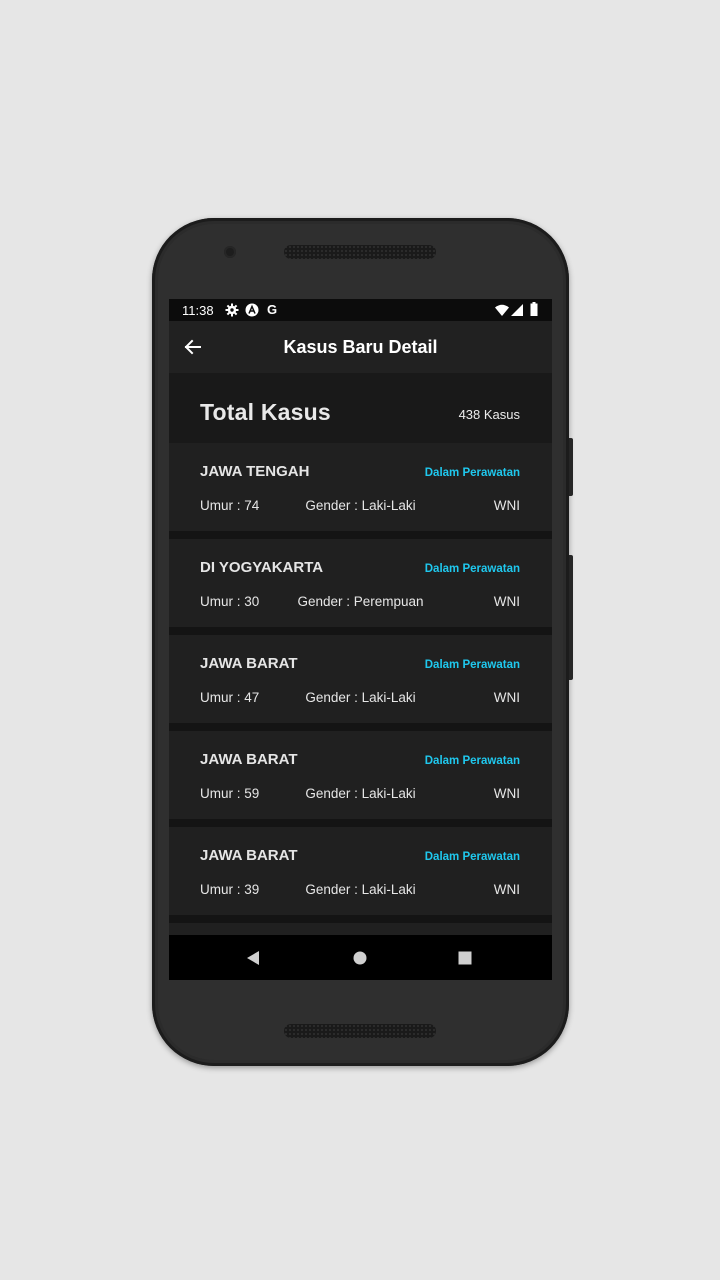 The width and height of the screenshot is (720, 1280). I want to click on gear-icon, so click(232, 310).